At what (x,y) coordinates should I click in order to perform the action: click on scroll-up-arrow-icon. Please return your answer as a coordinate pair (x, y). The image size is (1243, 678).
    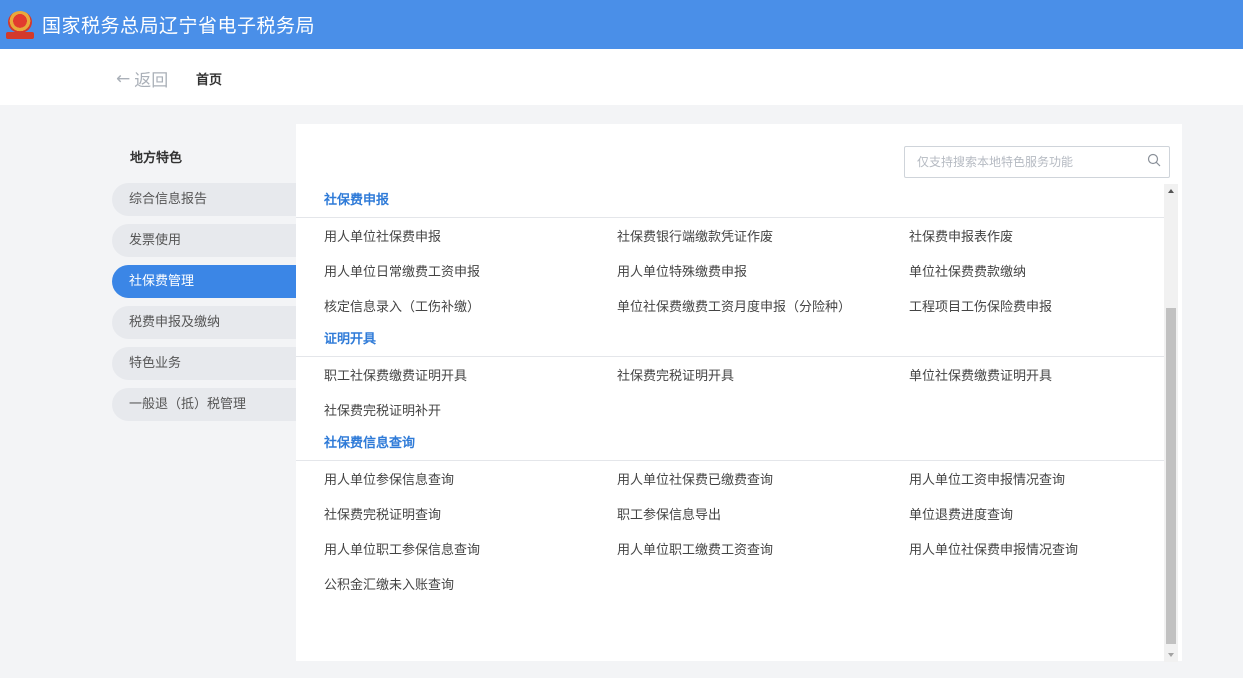
    Looking at the image, I should click on (1171, 191).